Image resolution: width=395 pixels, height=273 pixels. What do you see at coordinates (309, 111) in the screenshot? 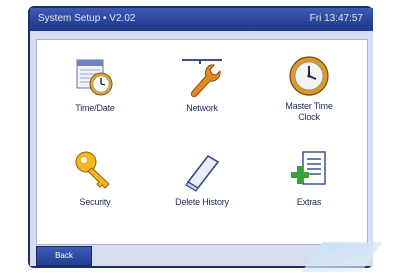
I see `menu-item-label: Master Time Clock` at bounding box center [309, 111].